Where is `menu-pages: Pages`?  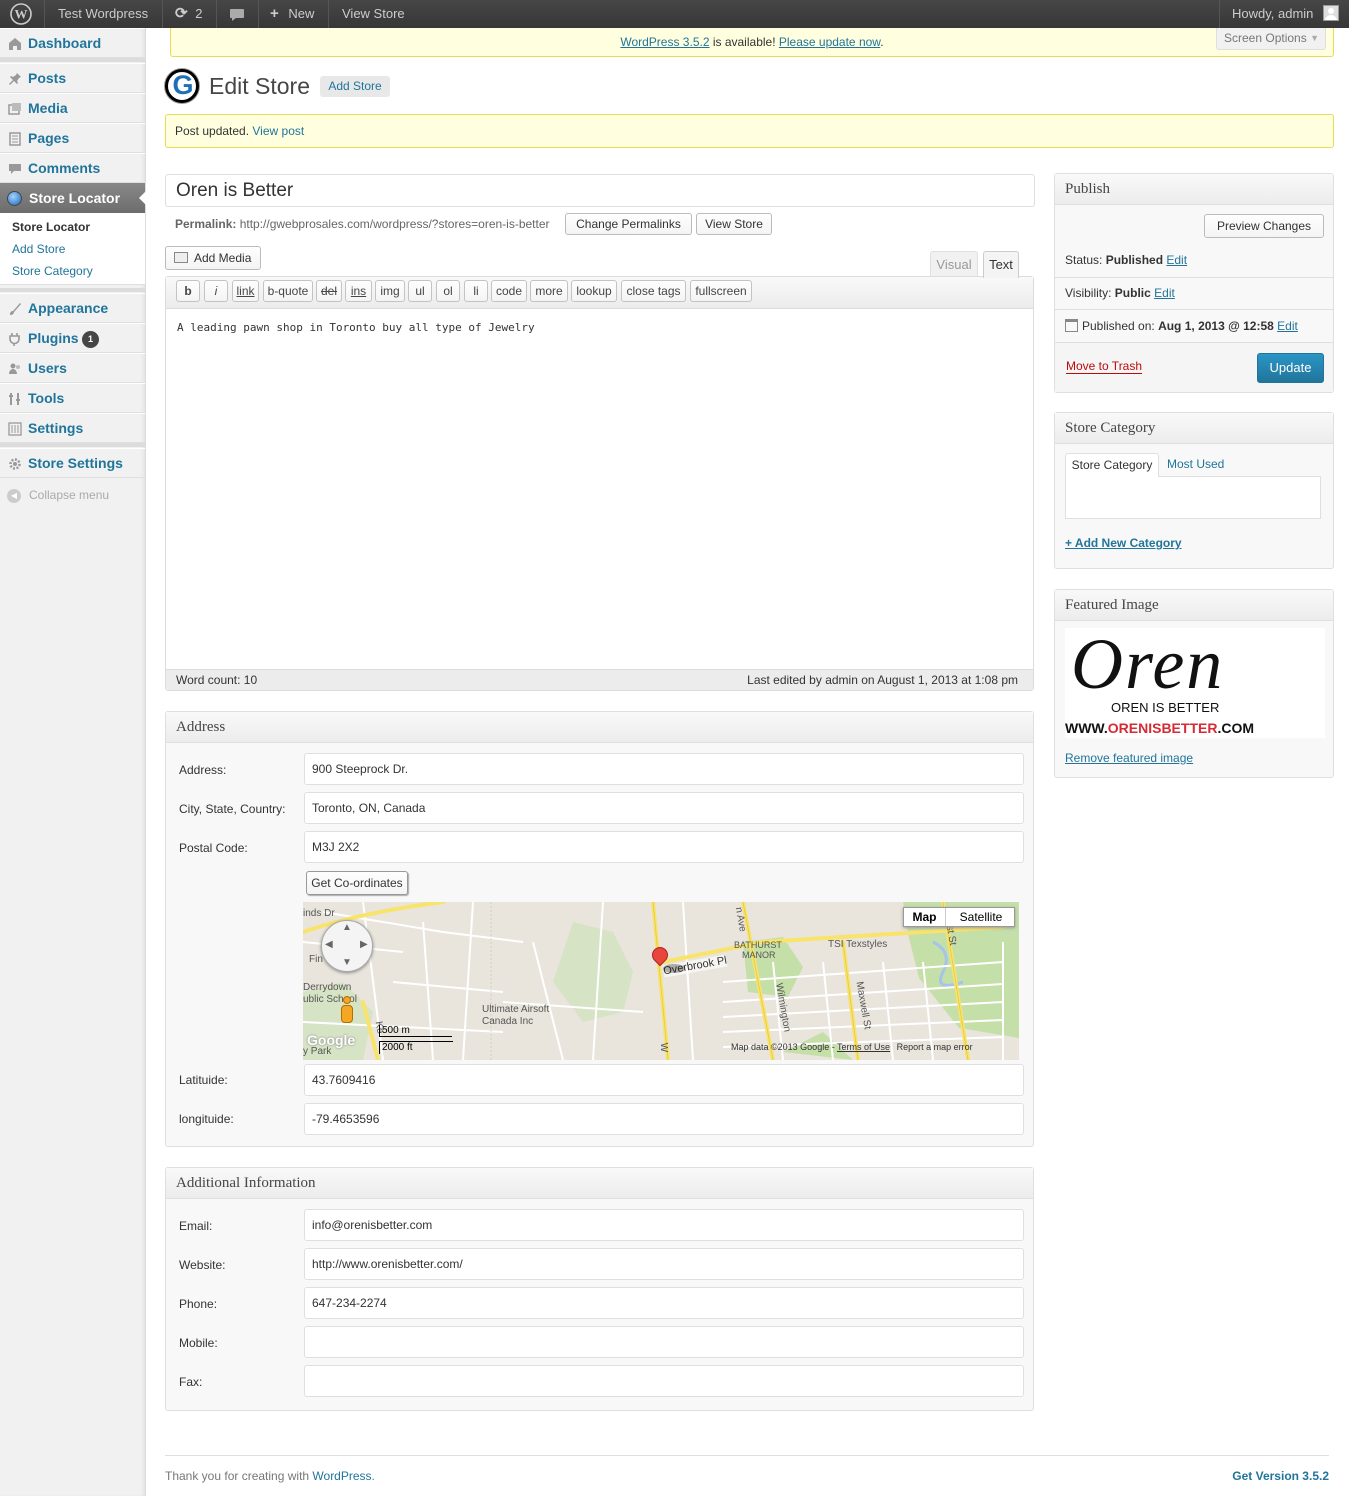
menu-pages: Pages is located at coordinates (72, 138).